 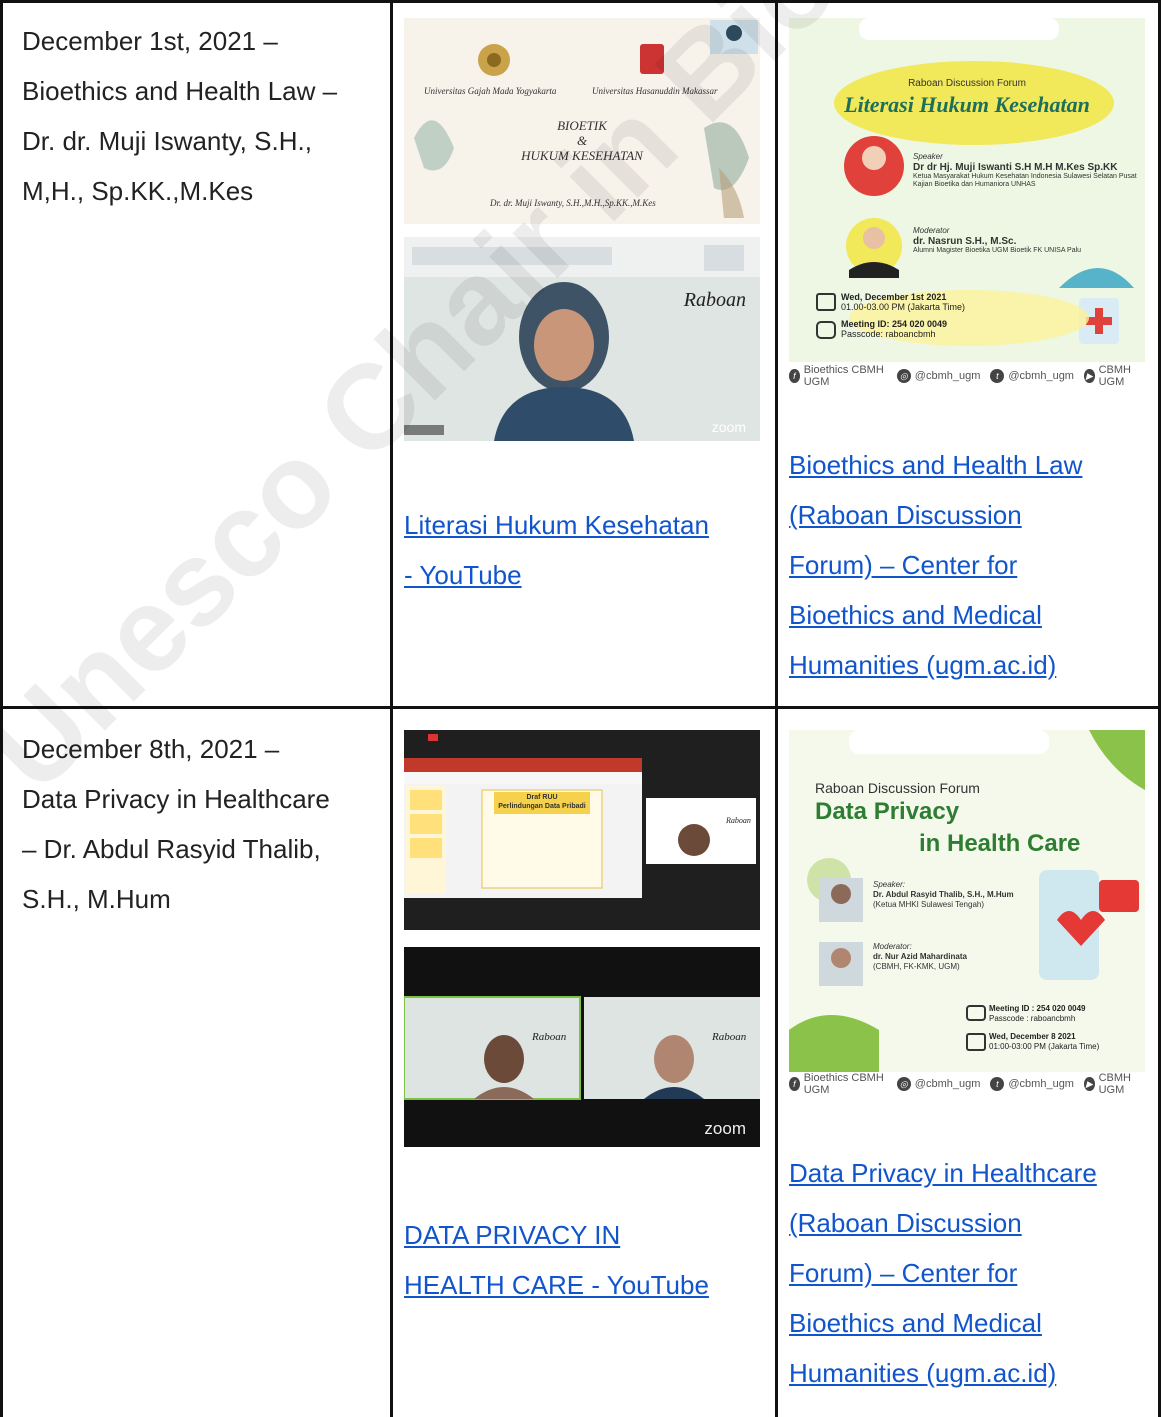 What do you see at coordinates (586, 575) in the screenshot?
I see `youtube-link-line: - YouTube` at bounding box center [586, 575].